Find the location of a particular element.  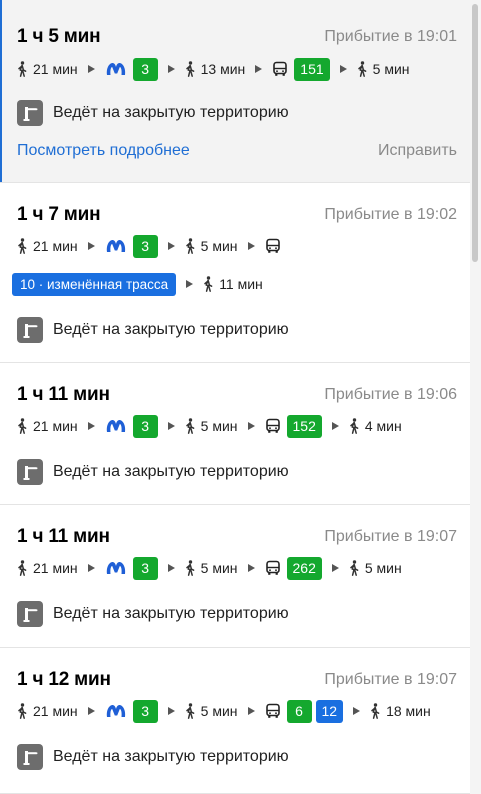

route-duration: 1 ч 12 мин is located at coordinates (64, 679).